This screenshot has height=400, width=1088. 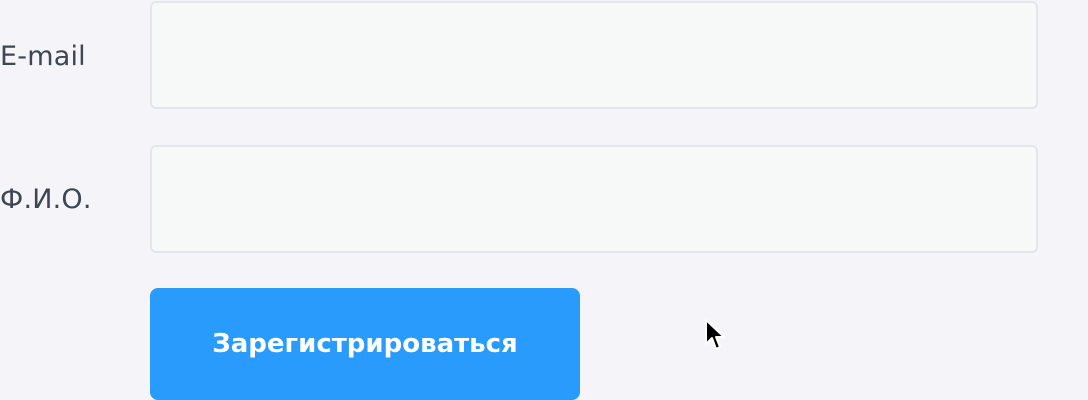 I want to click on register-button: Зарегистрироваться, so click(x=365, y=344).